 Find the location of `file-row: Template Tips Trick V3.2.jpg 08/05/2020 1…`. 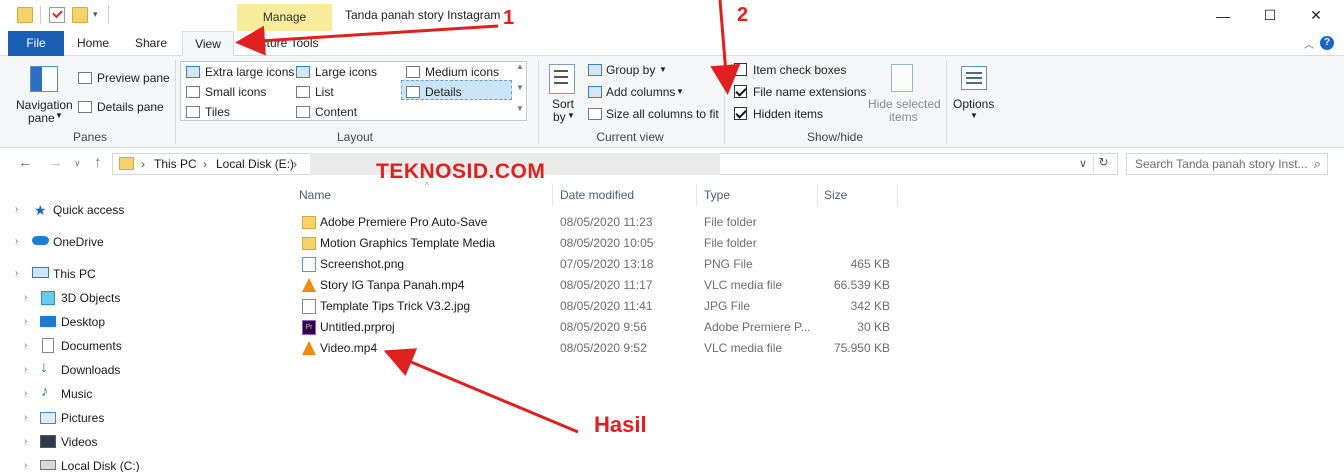

file-row: Template Tips Trick V3.2.jpg 08/05/2020 1… is located at coordinates (596, 306).